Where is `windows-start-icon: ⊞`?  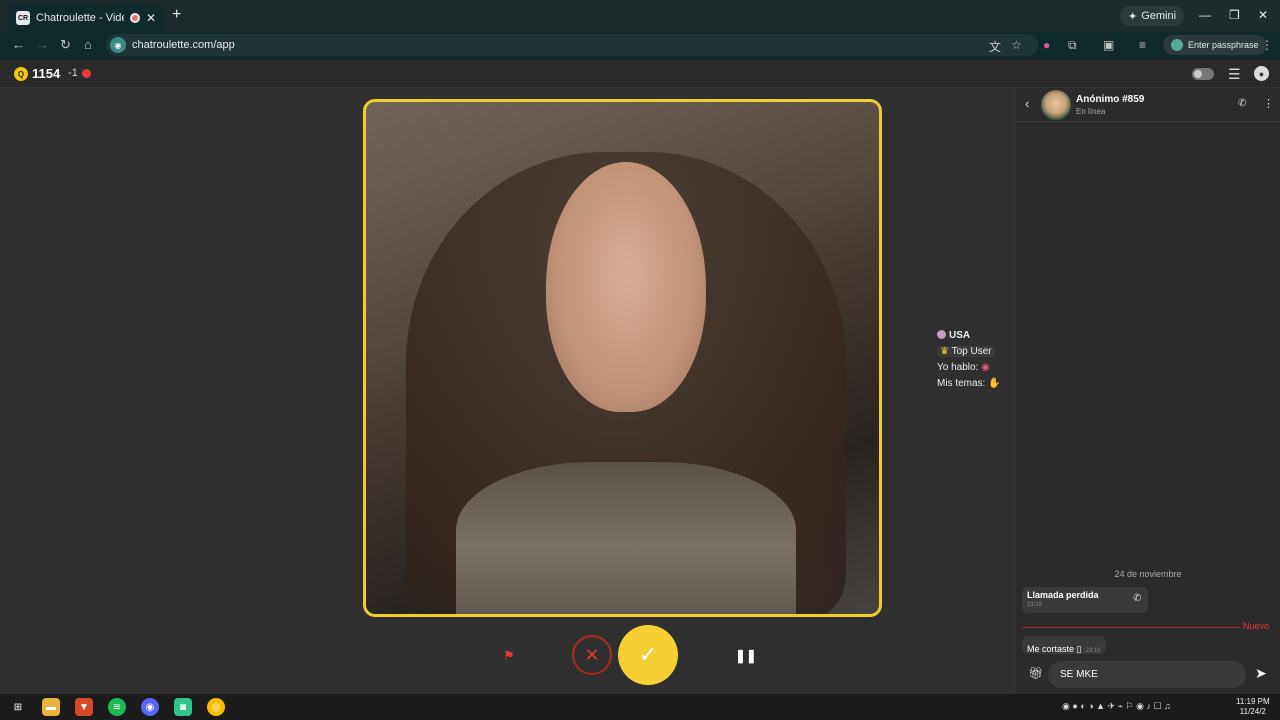
windows-start-icon: ⊞ is located at coordinates (18, 707).